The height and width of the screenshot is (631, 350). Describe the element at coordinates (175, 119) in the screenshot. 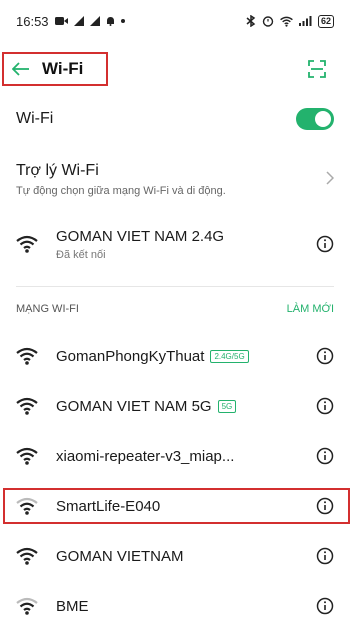

I see `wifi-toggle-row: Wi-Fi` at that location.